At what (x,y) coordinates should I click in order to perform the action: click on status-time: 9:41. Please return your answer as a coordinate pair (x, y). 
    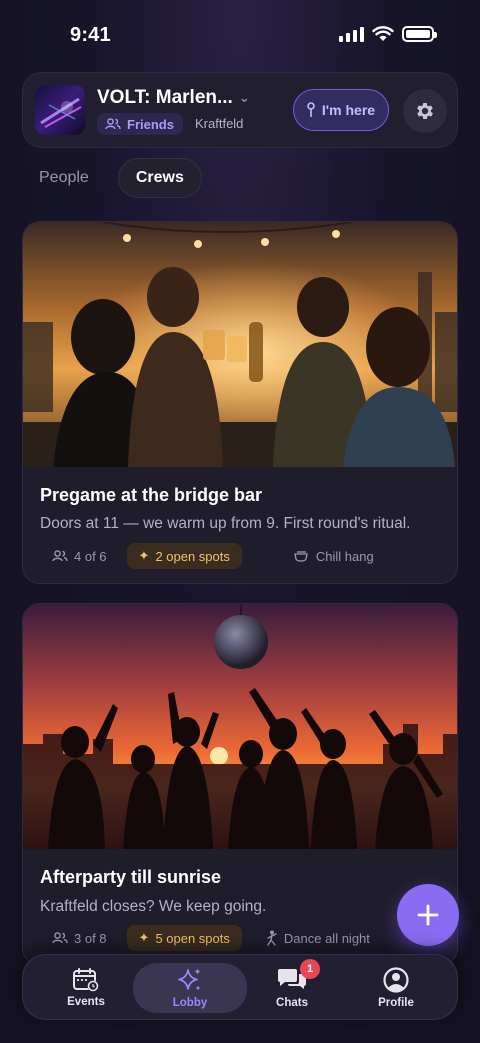
    Looking at the image, I should click on (90, 35).